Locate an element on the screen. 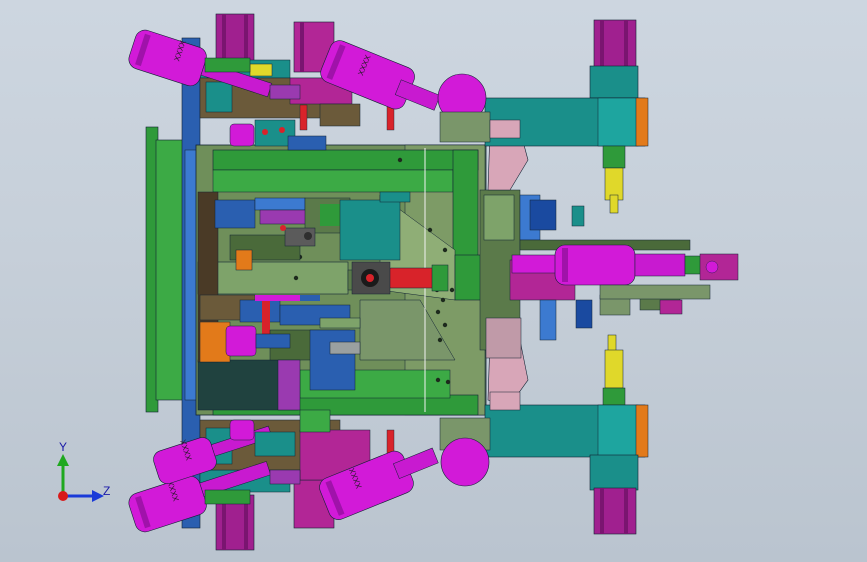  z-axis-label: Z is located at coordinates (107, 491).